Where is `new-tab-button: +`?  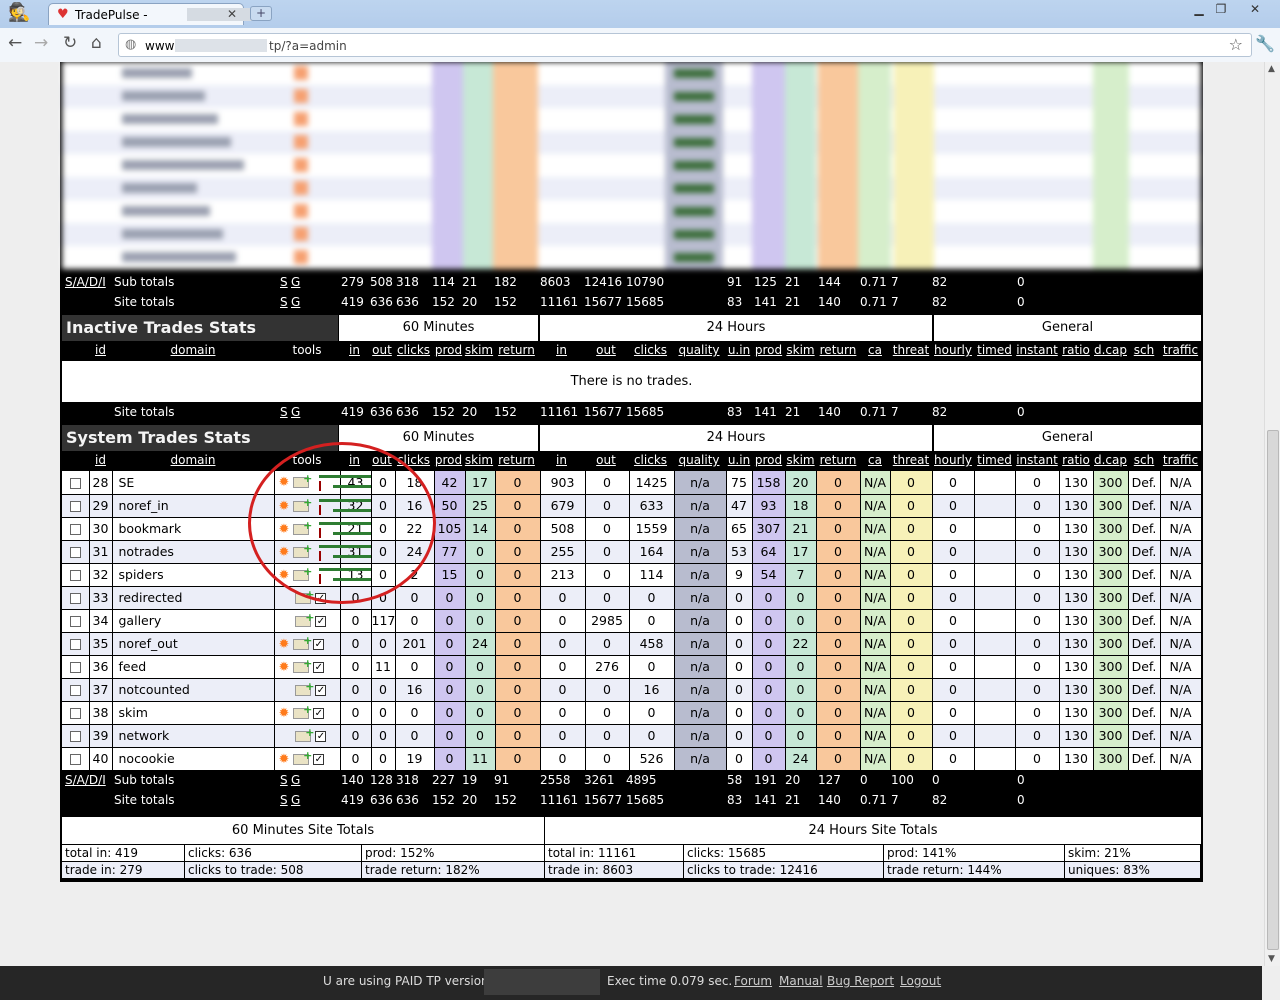 new-tab-button: + is located at coordinates (261, 13).